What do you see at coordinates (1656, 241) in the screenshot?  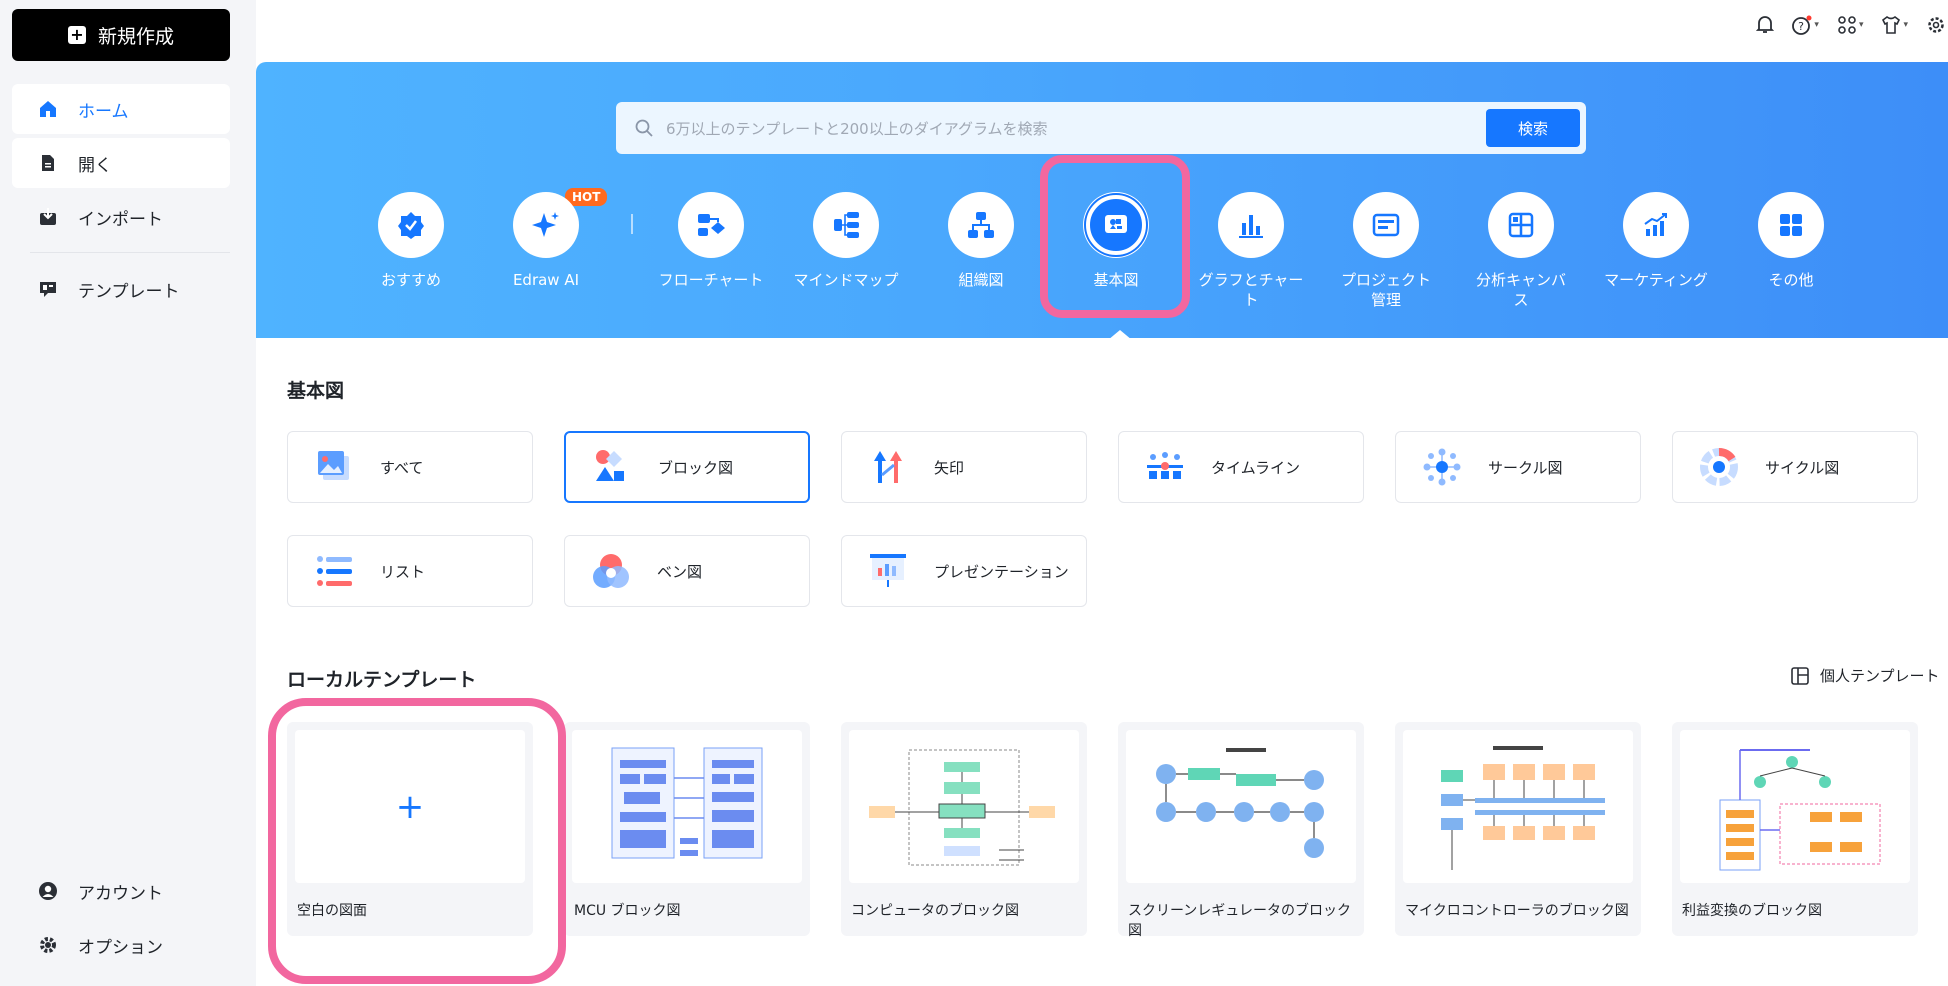 I see `category-marketing: マーケティング` at bounding box center [1656, 241].